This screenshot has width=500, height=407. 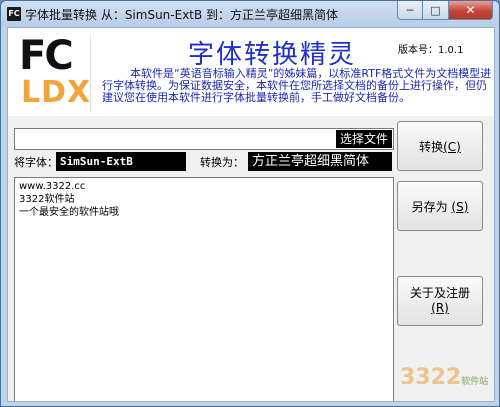 I want to click on logo-fc-text: FC, so click(x=46, y=56).